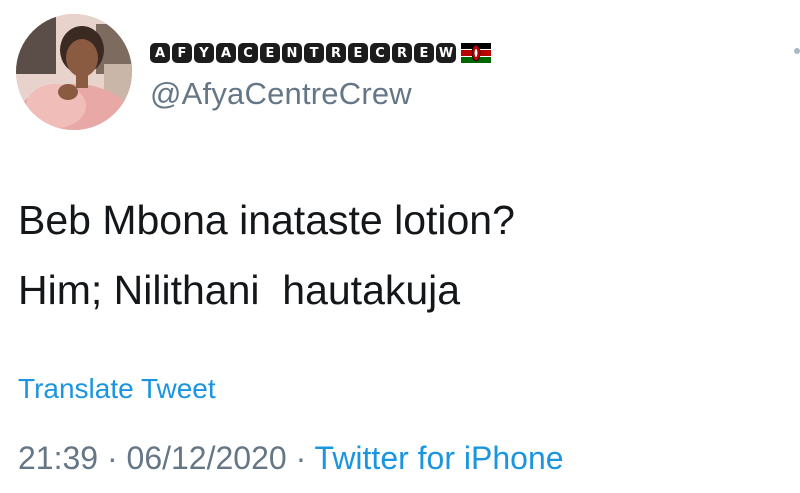  What do you see at coordinates (266, 220) in the screenshot?
I see `tweet-line: Beb Mbona inataste lotion?` at bounding box center [266, 220].